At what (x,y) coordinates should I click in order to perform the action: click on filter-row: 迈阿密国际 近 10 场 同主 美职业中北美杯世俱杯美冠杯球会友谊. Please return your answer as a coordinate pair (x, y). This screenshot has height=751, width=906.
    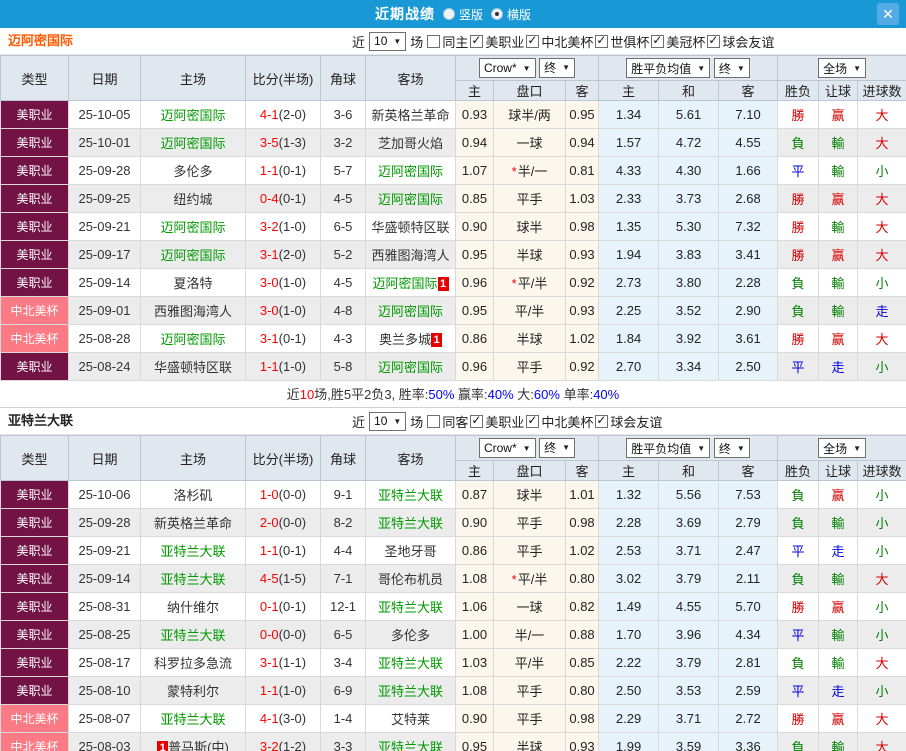
    Looking at the image, I should click on (453, 41).